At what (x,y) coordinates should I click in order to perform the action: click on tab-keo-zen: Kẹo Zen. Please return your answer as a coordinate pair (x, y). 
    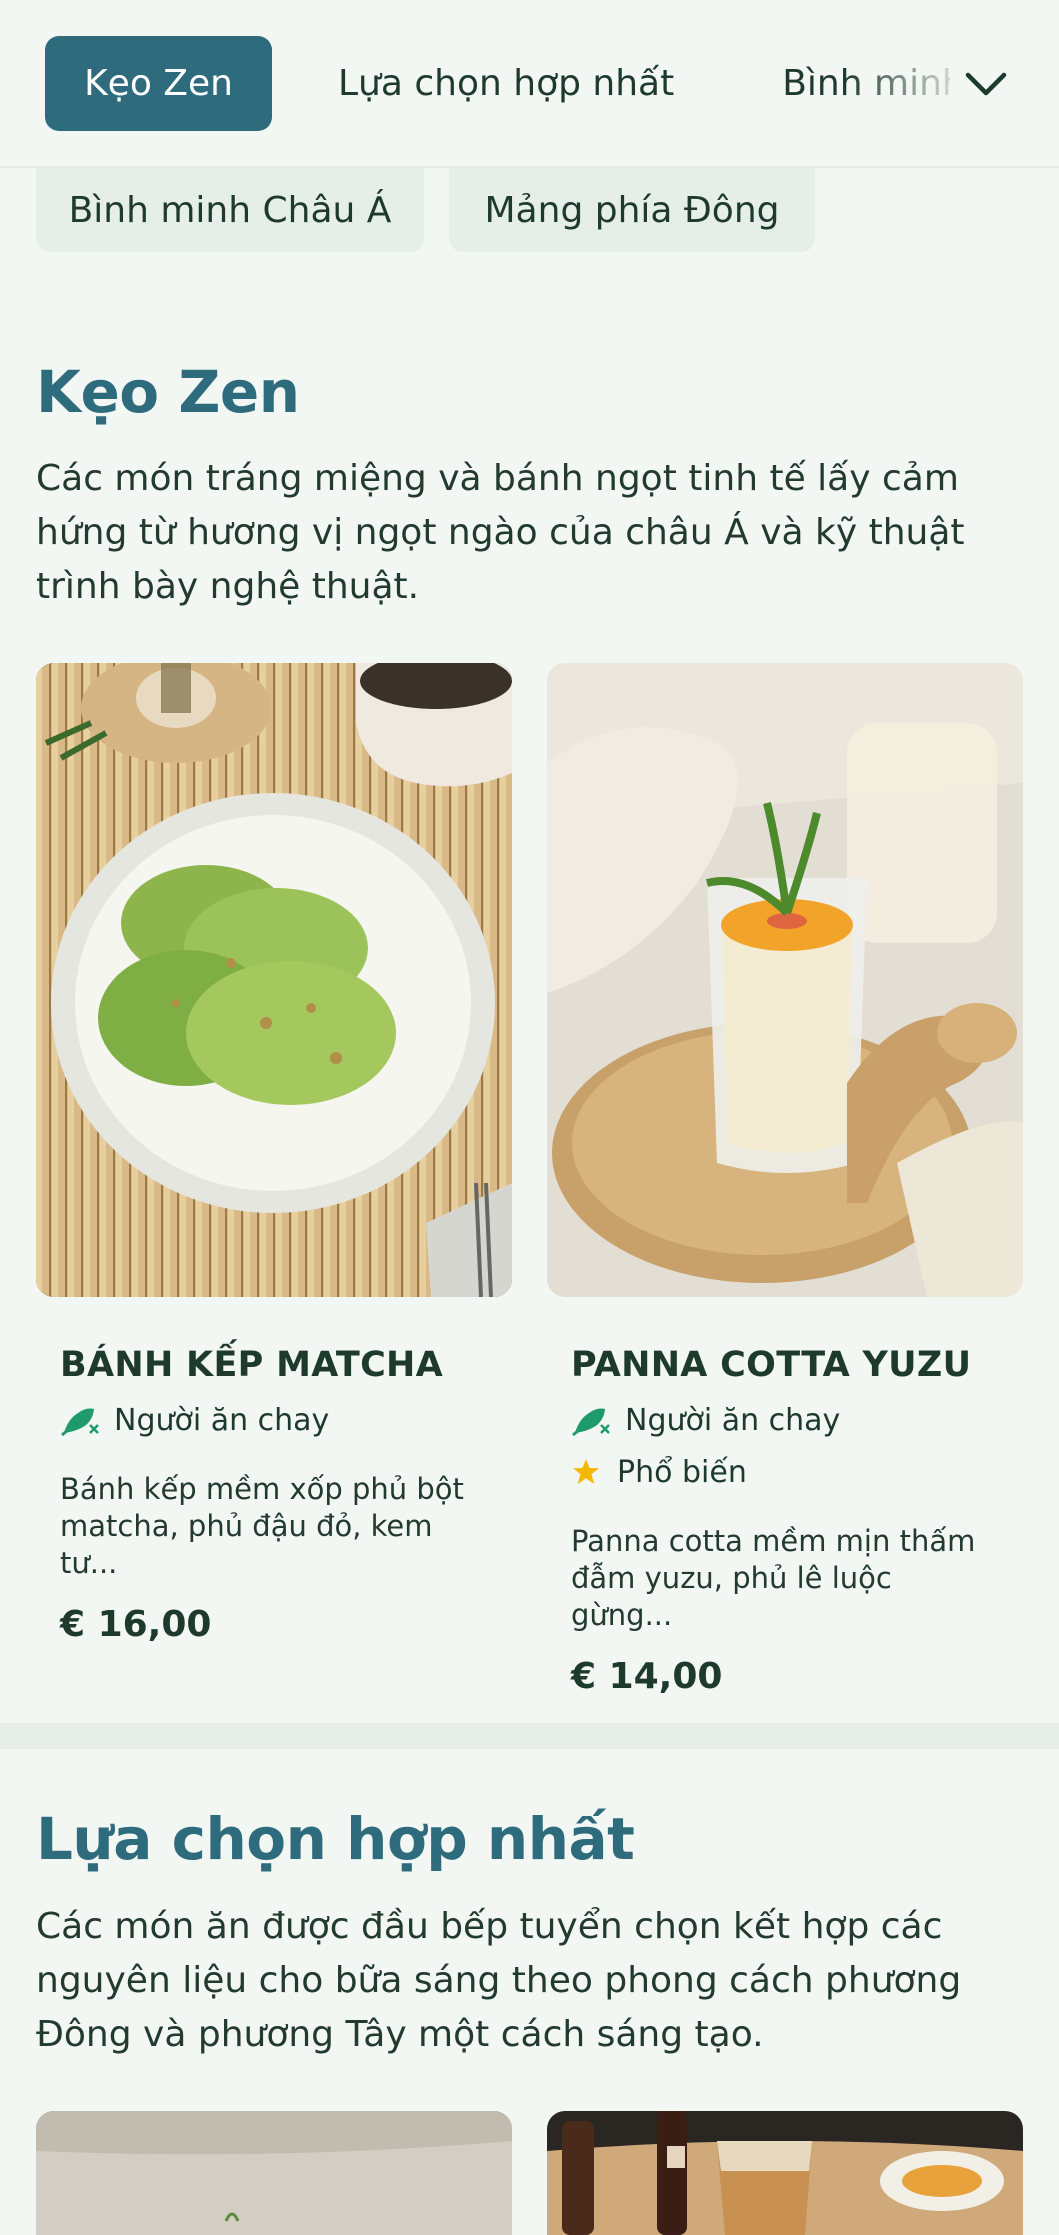
    Looking at the image, I should click on (158, 83).